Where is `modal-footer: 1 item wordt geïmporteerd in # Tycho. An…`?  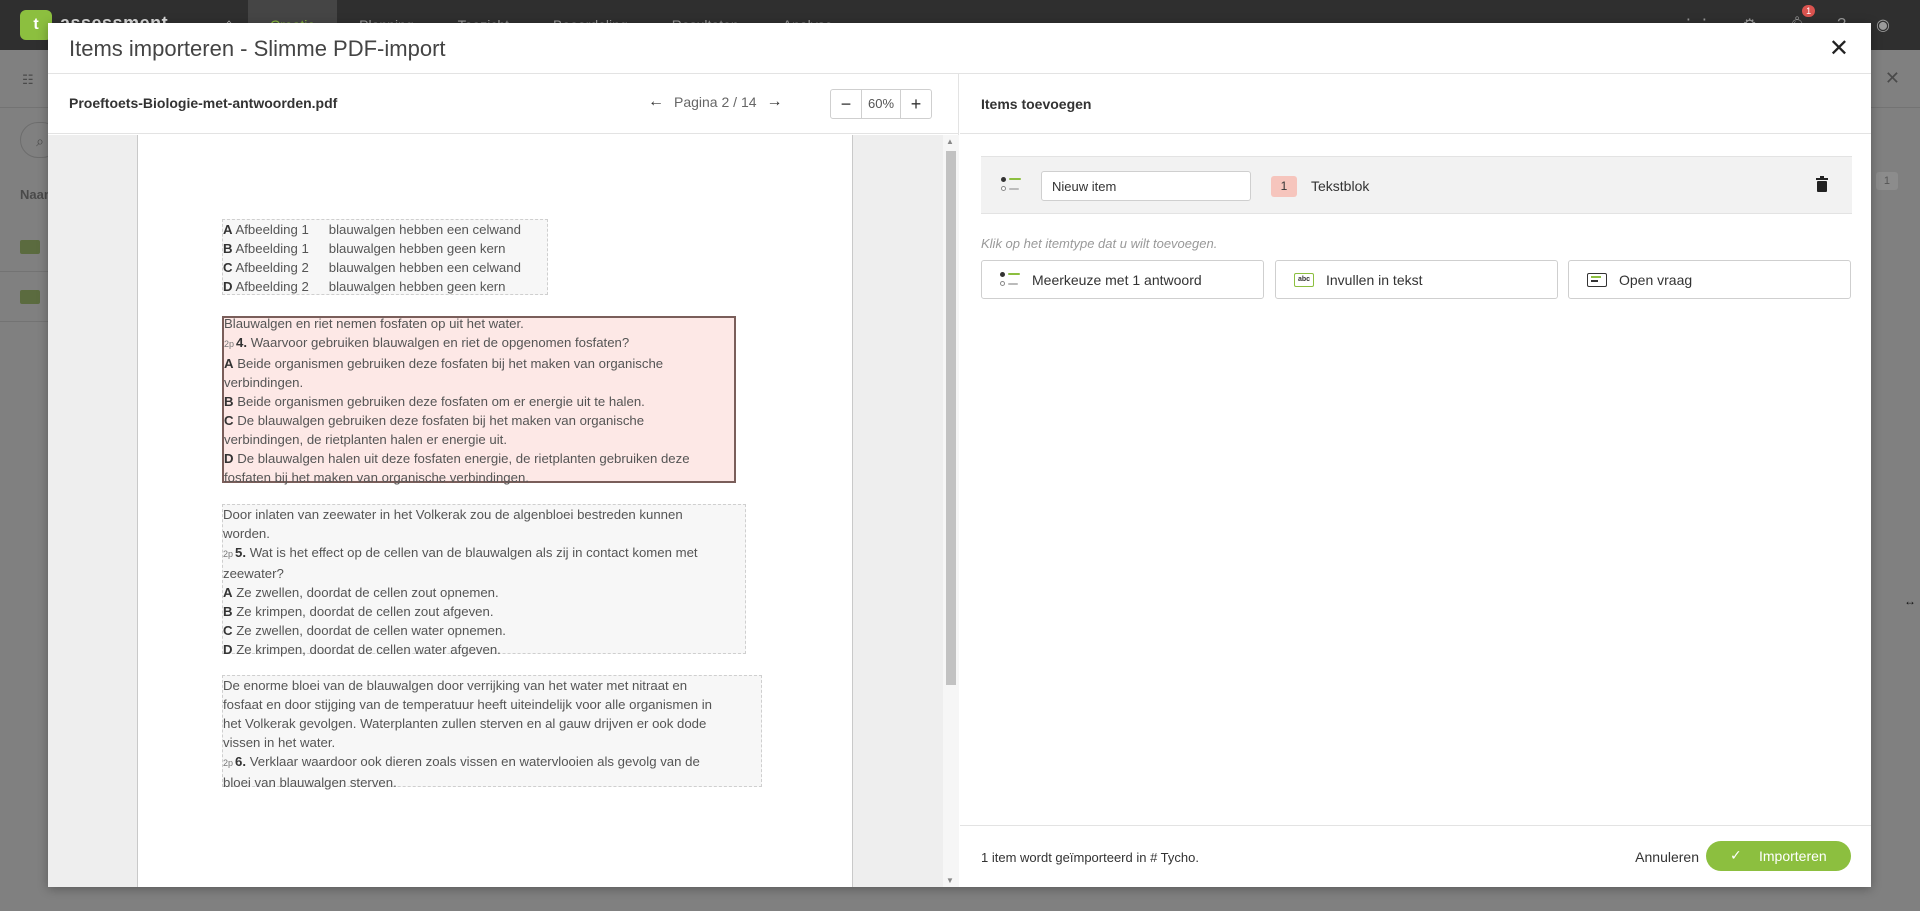
modal-footer: 1 item wordt geïmporteerd in # Tycho. An… is located at coordinates (1415, 856).